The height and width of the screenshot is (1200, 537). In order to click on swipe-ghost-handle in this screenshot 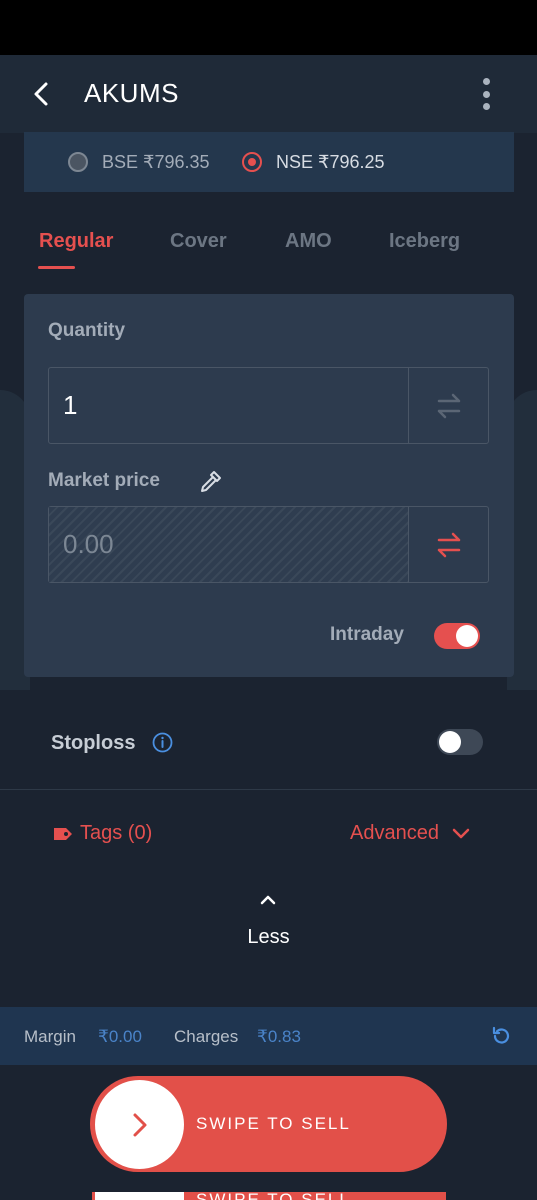, I will do `click(139, 1196)`.